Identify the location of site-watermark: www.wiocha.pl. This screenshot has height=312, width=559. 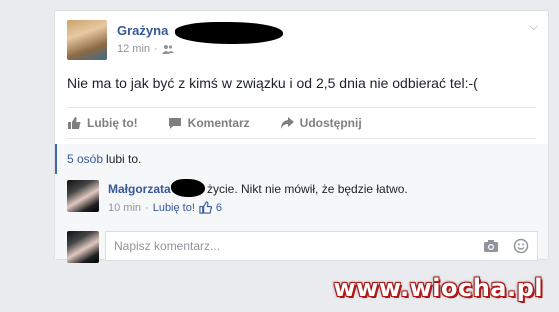
(438, 288).